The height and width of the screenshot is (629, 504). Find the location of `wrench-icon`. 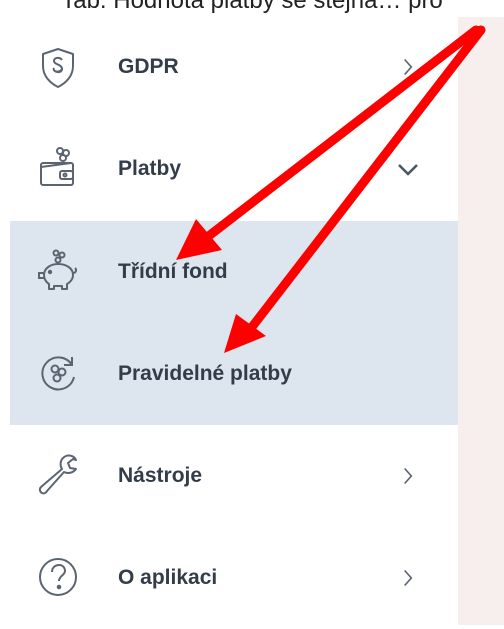

wrench-icon is located at coordinates (58, 474).